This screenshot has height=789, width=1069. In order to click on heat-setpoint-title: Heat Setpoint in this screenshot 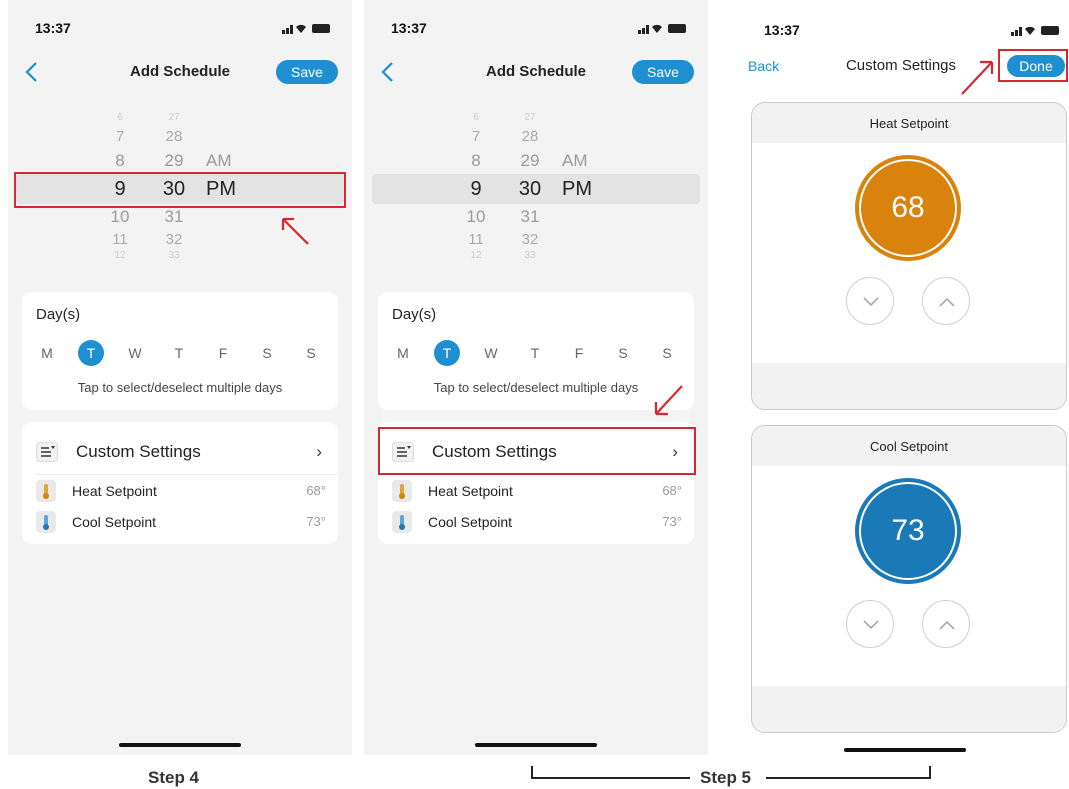, I will do `click(909, 123)`.